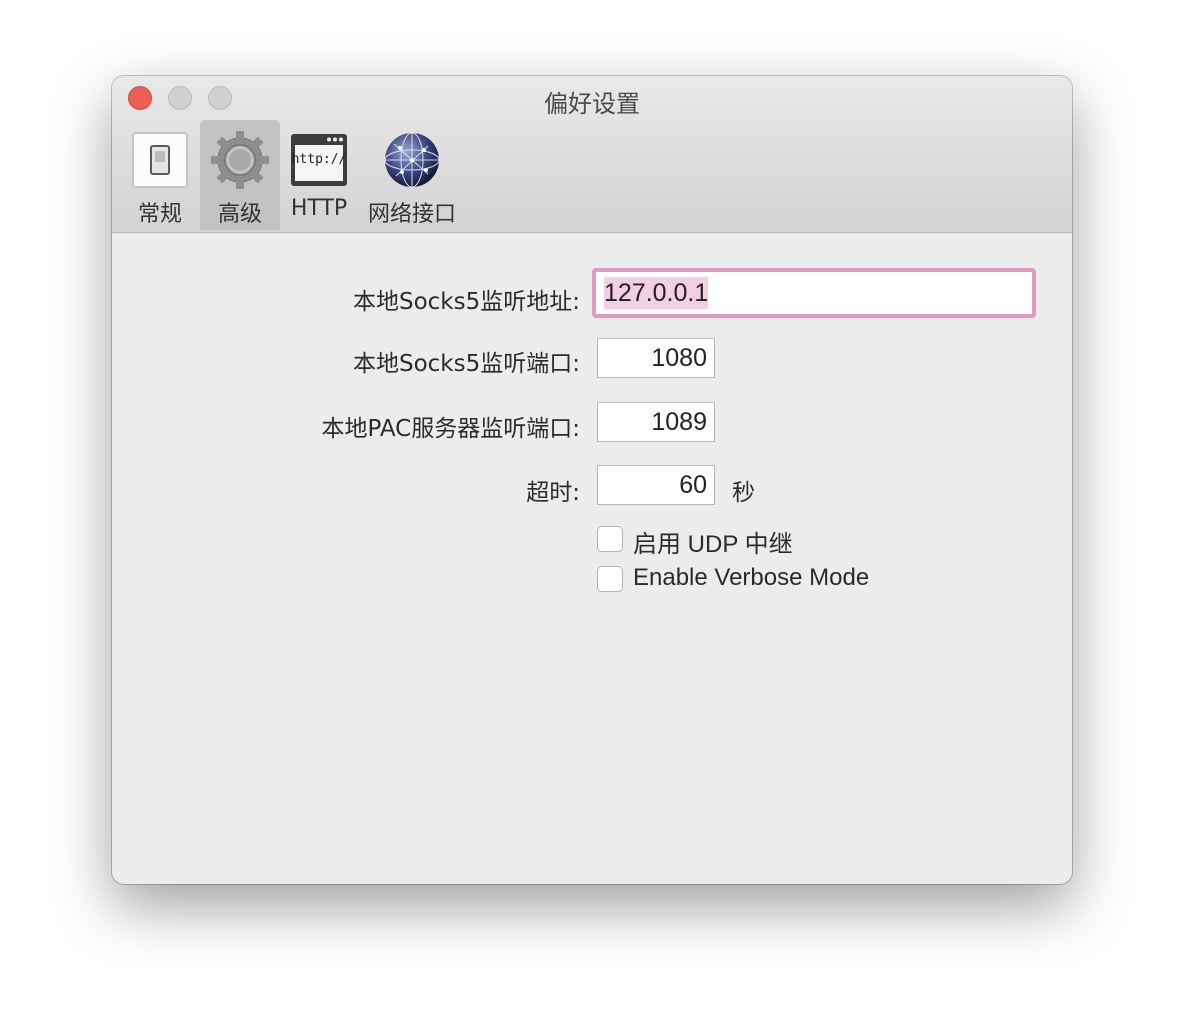 The image size is (1184, 1032). I want to click on verbose-mode-label: Enable Verbose Mode, so click(751, 577).